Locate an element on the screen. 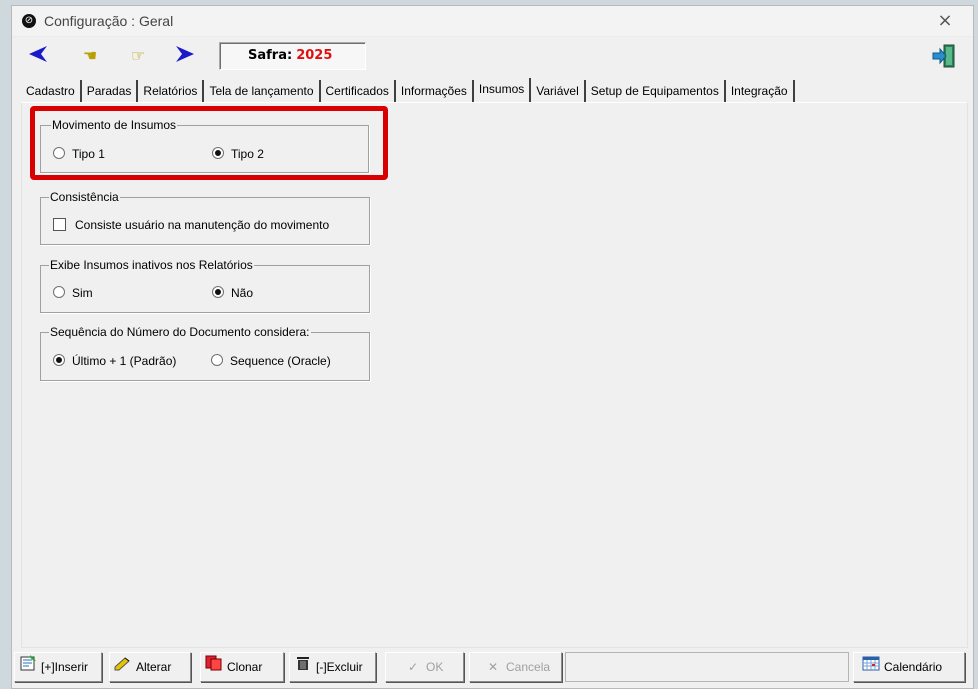 The width and height of the screenshot is (978, 689). insert-icon is located at coordinates (28, 667).